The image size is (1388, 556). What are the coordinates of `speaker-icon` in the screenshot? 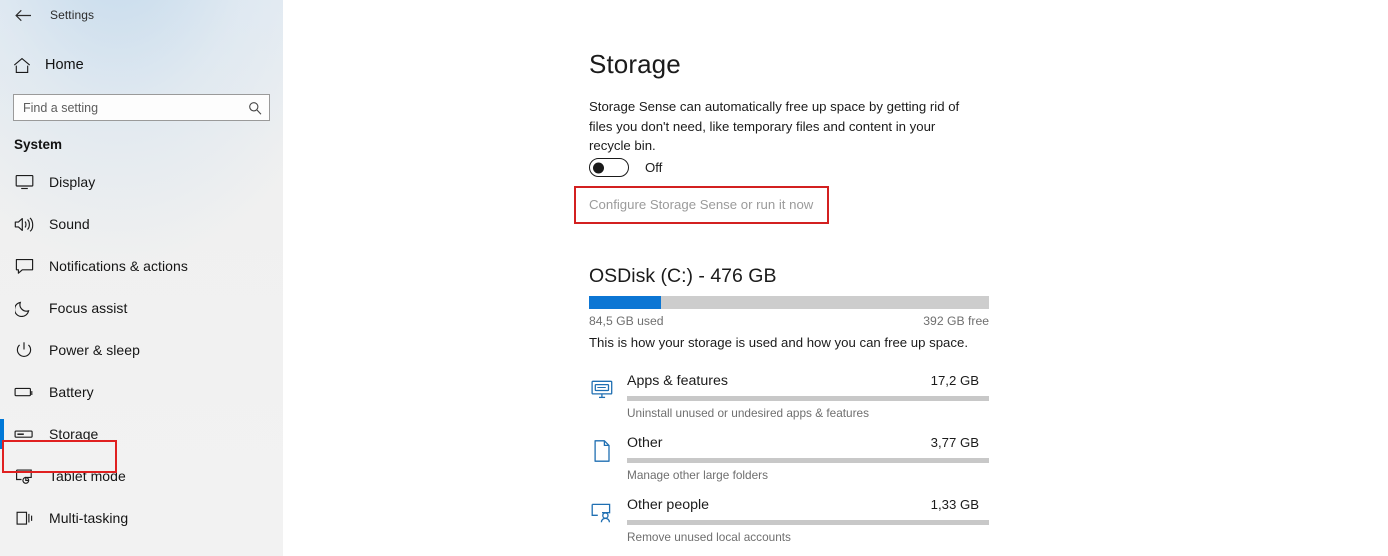 It's located at (24, 224).